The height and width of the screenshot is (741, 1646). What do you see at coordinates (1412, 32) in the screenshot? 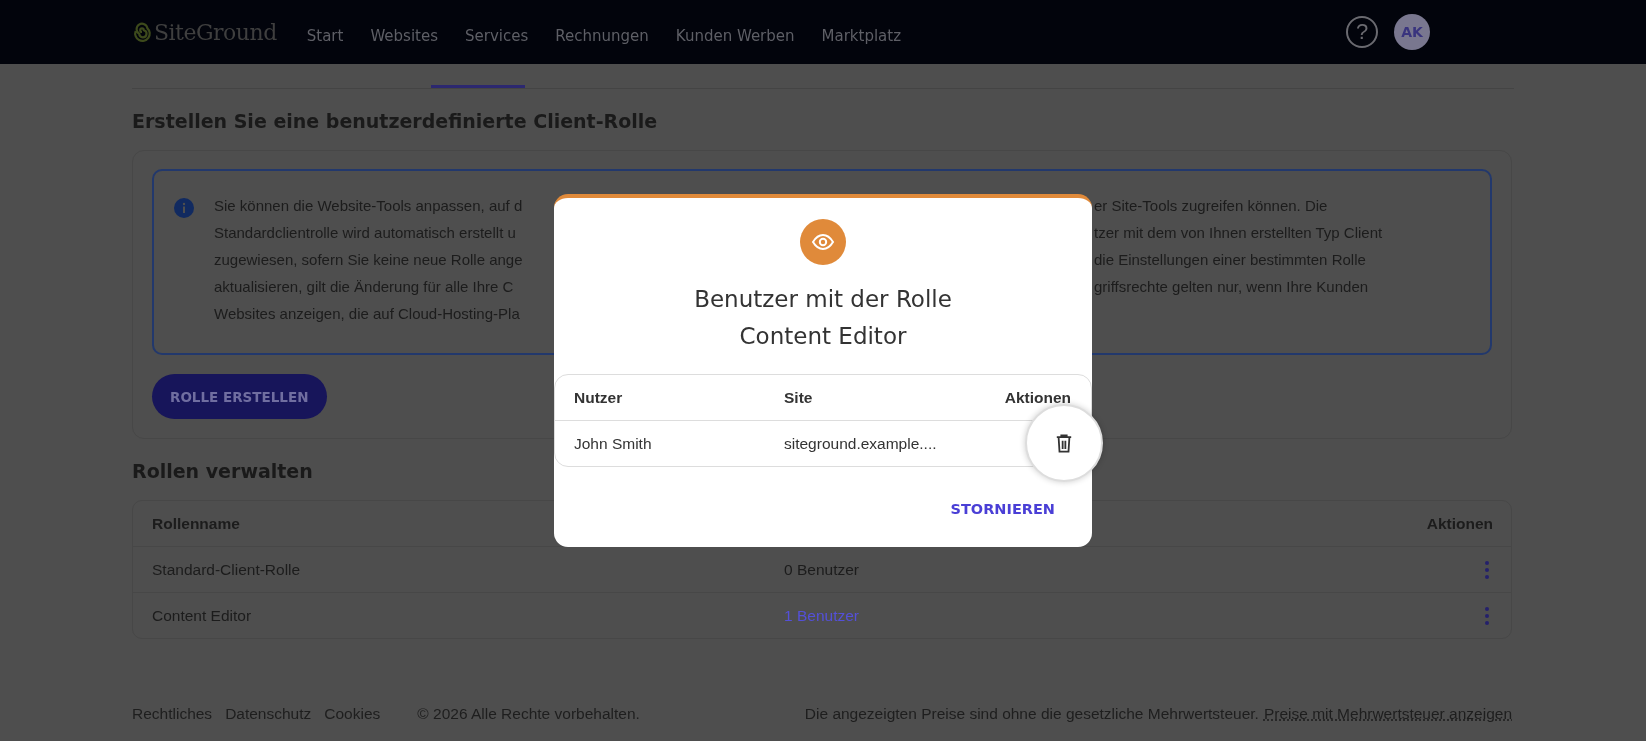
I see `avatar: AK` at bounding box center [1412, 32].